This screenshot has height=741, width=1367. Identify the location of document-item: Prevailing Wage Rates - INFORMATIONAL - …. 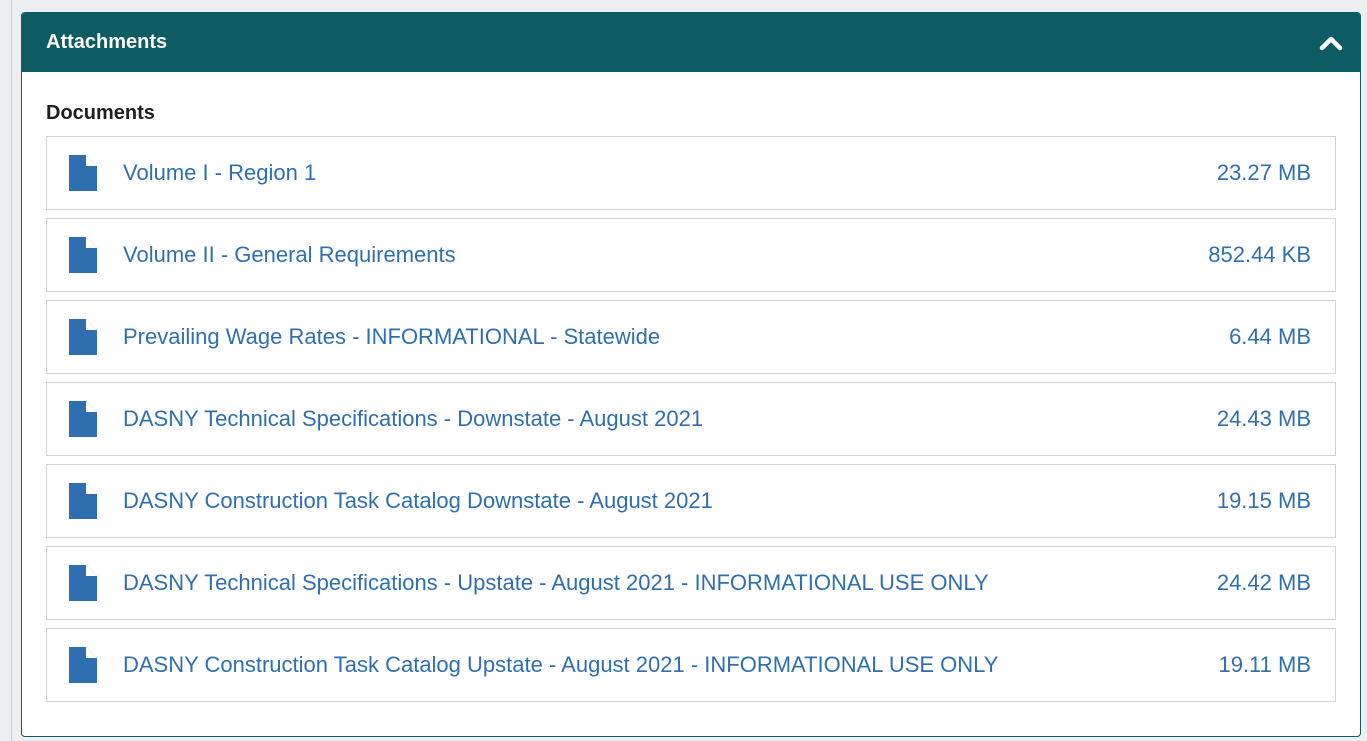
(691, 337).